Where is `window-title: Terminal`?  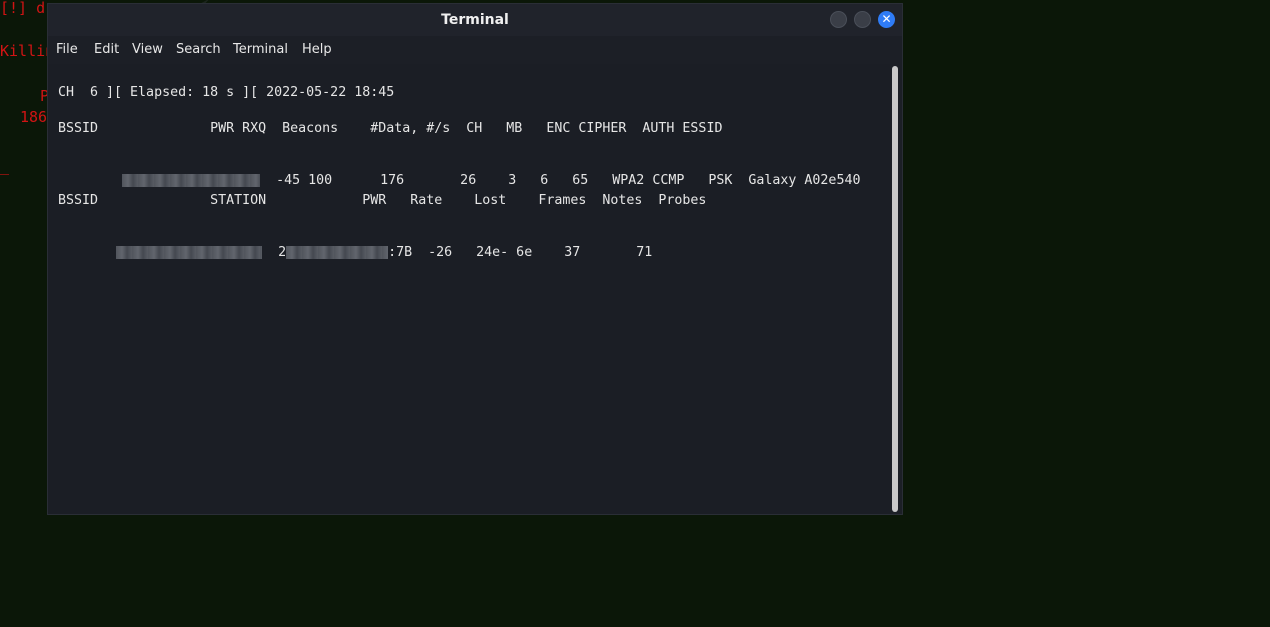 window-title: Terminal is located at coordinates (475, 20).